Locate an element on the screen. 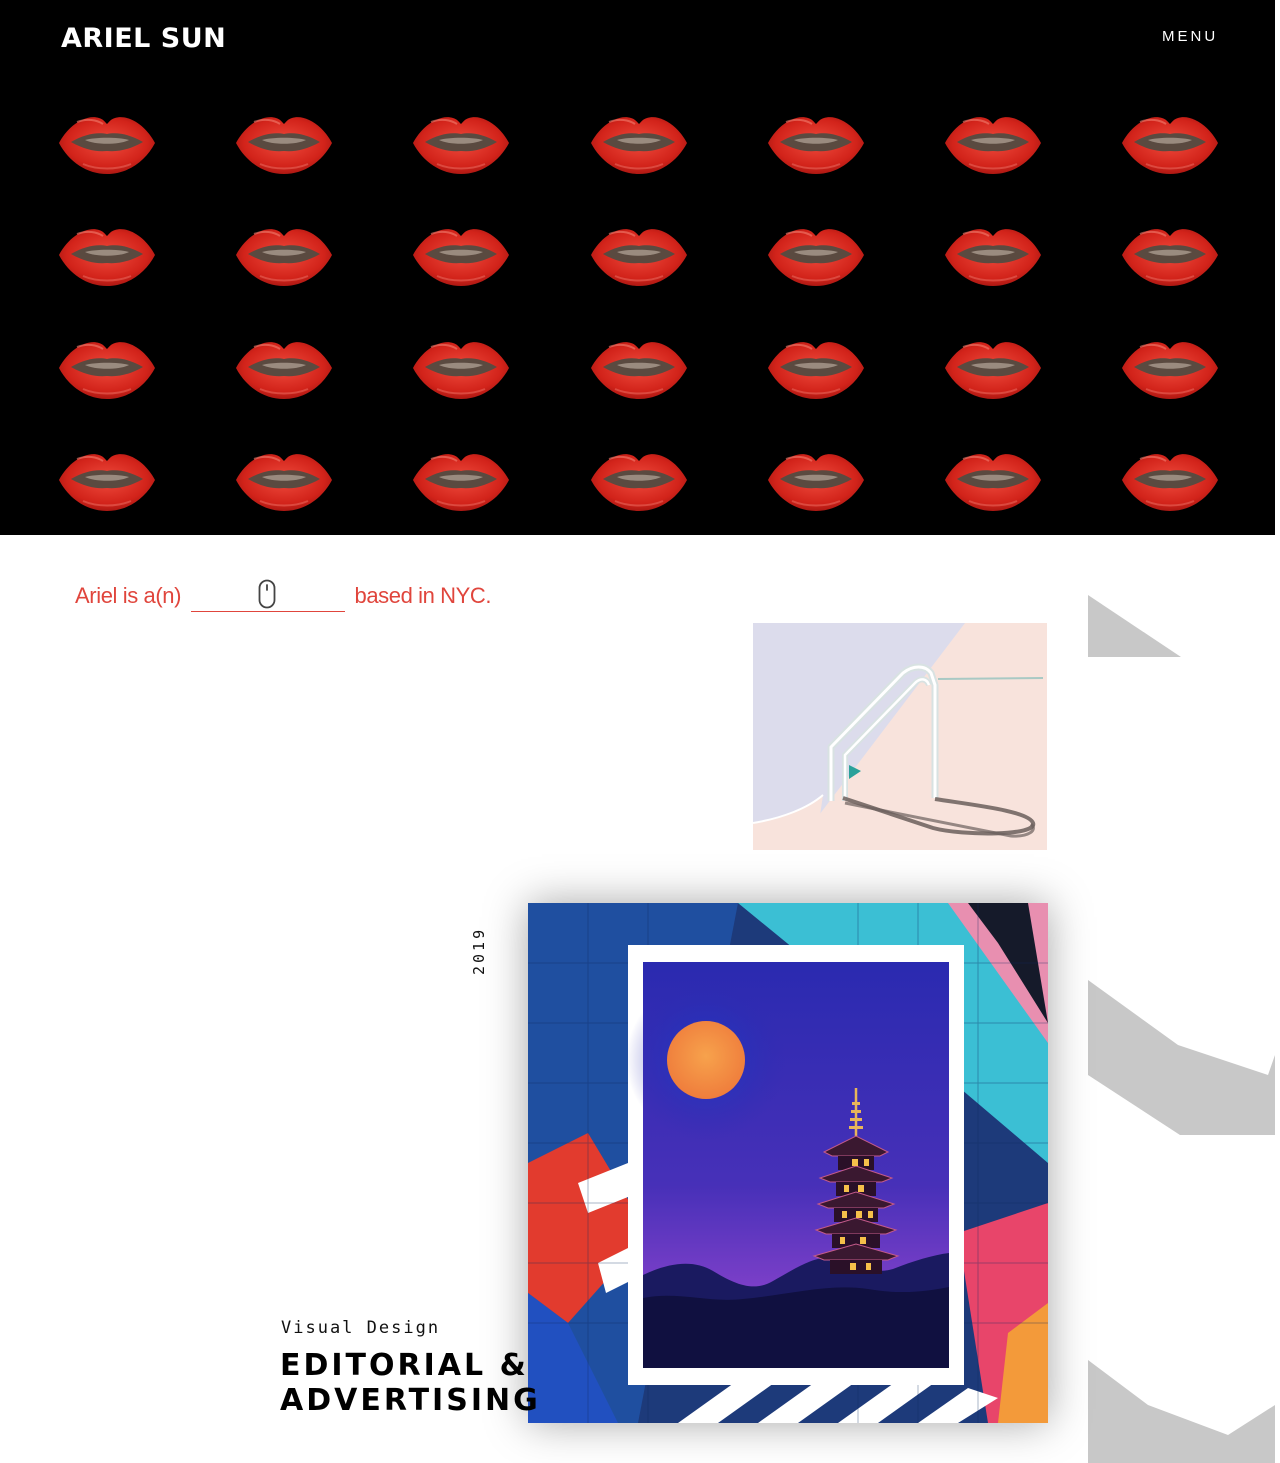 The height and width of the screenshot is (1463, 1280). project-year: 2019 is located at coordinates (479, 950).